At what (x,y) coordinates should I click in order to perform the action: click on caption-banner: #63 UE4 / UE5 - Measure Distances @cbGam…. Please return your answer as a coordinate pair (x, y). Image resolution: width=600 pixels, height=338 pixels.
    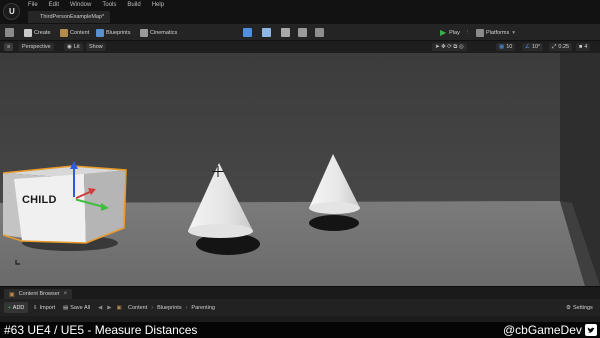
    Looking at the image, I should click on (300, 330).